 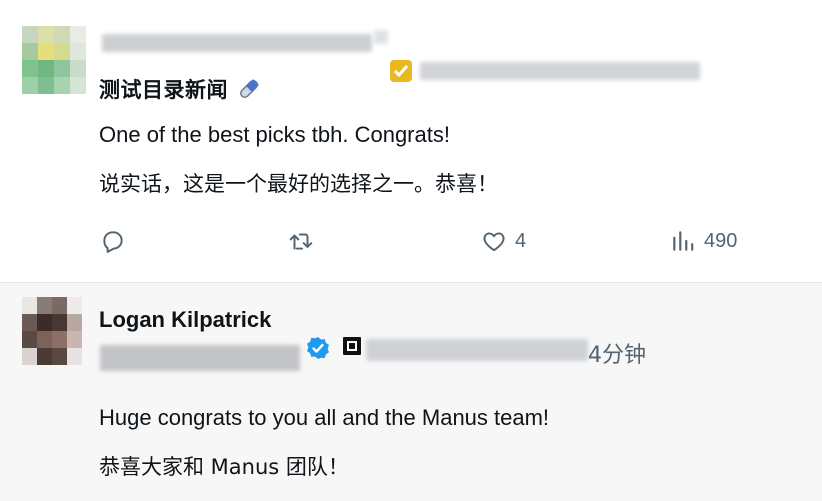 I want to click on reply-icon, so click(x=113, y=242).